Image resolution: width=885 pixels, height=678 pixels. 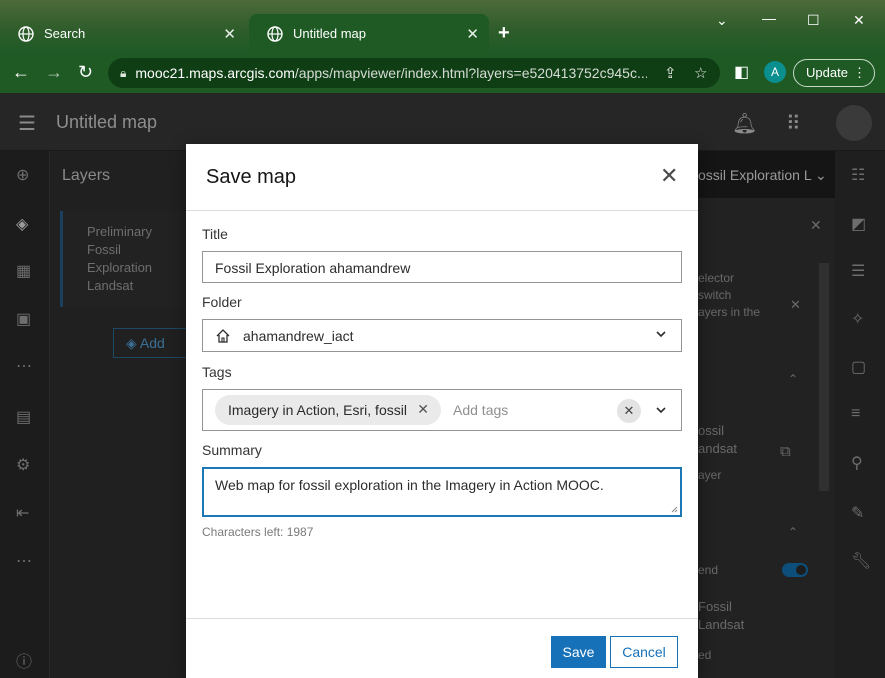 What do you see at coordinates (65, 33) in the screenshot?
I see `tab-label: Search` at bounding box center [65, 33].